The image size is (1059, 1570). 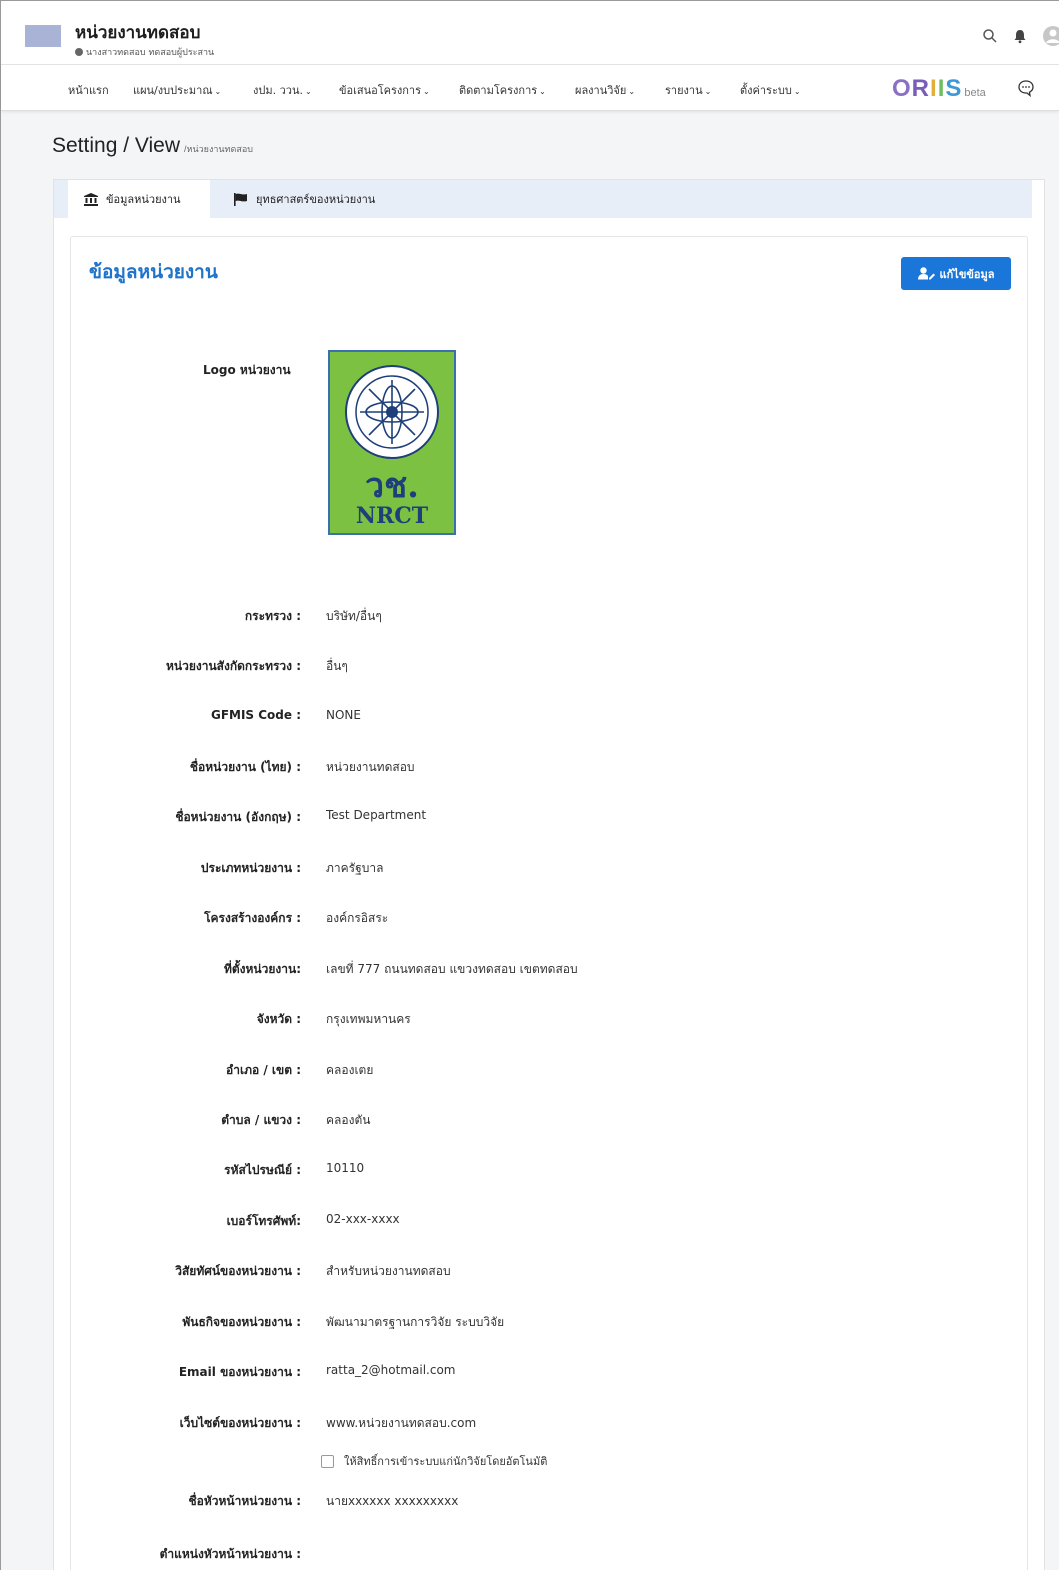 I want to click on nav-report: รายงาน ⌄, so click(x=688, y=90).